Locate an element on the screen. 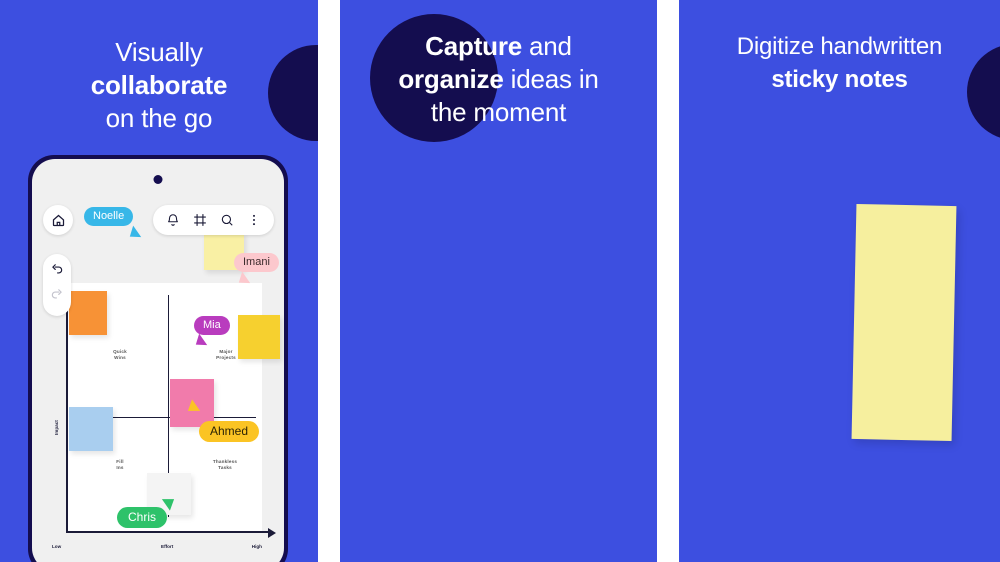 This screenshot has height=562, width=1000. headline-line-1: Visually is located at coordinates (159, 52).